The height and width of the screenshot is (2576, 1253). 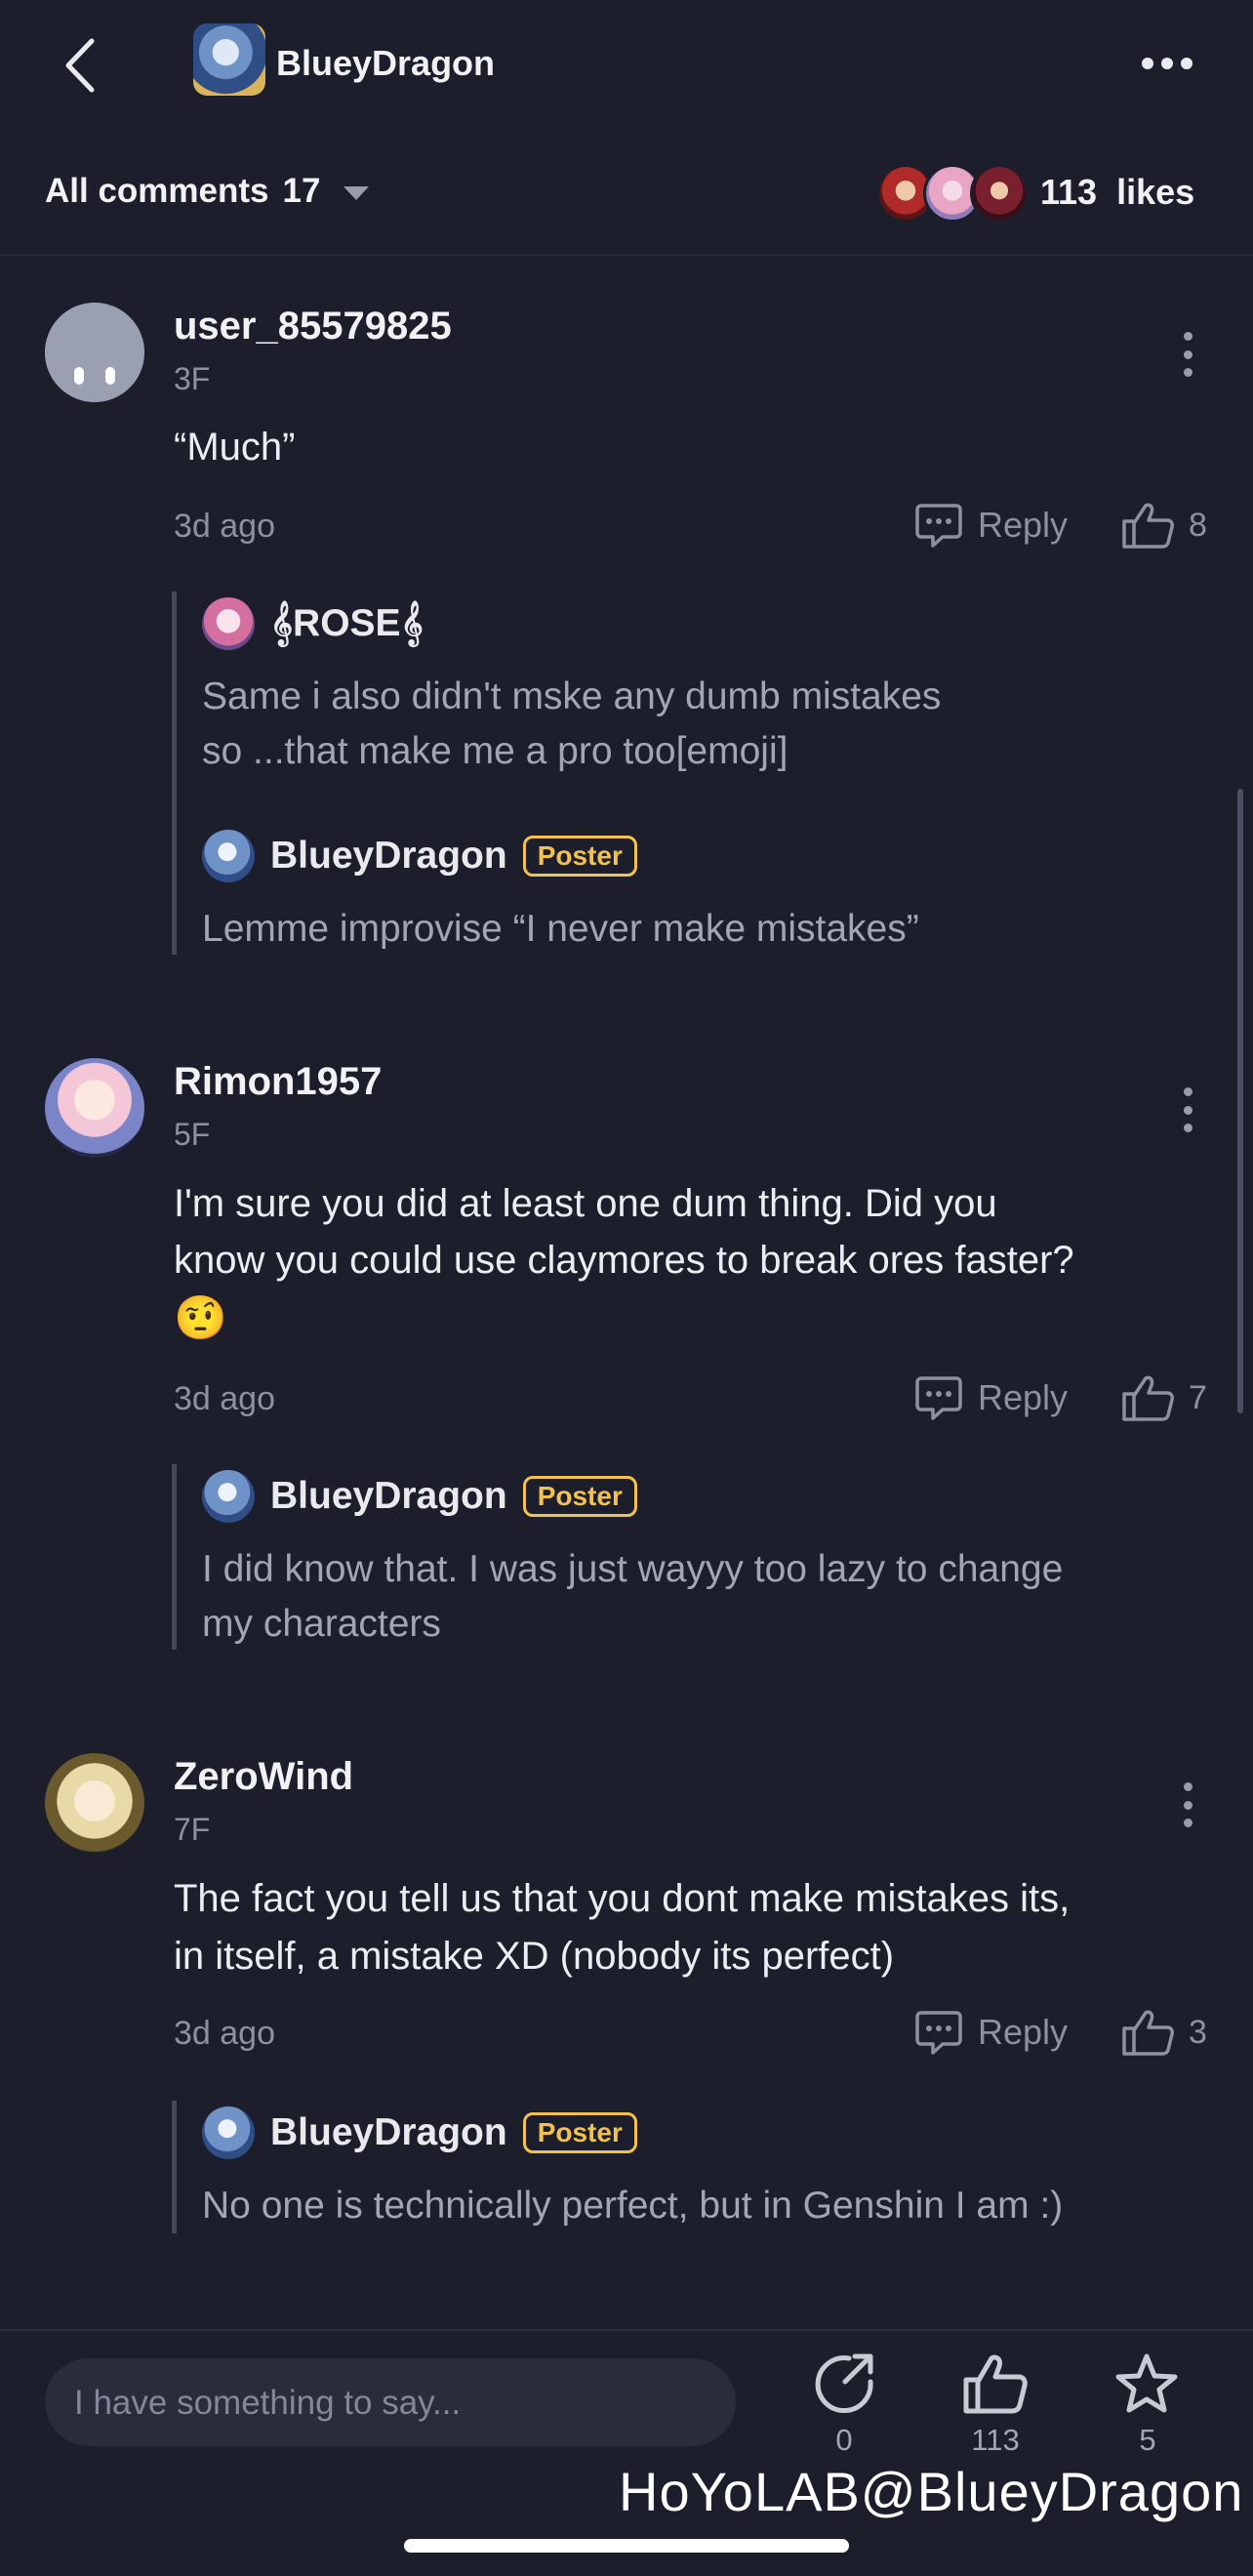 I want to click on comment-floor: 3F, so click(x=192, y=378).